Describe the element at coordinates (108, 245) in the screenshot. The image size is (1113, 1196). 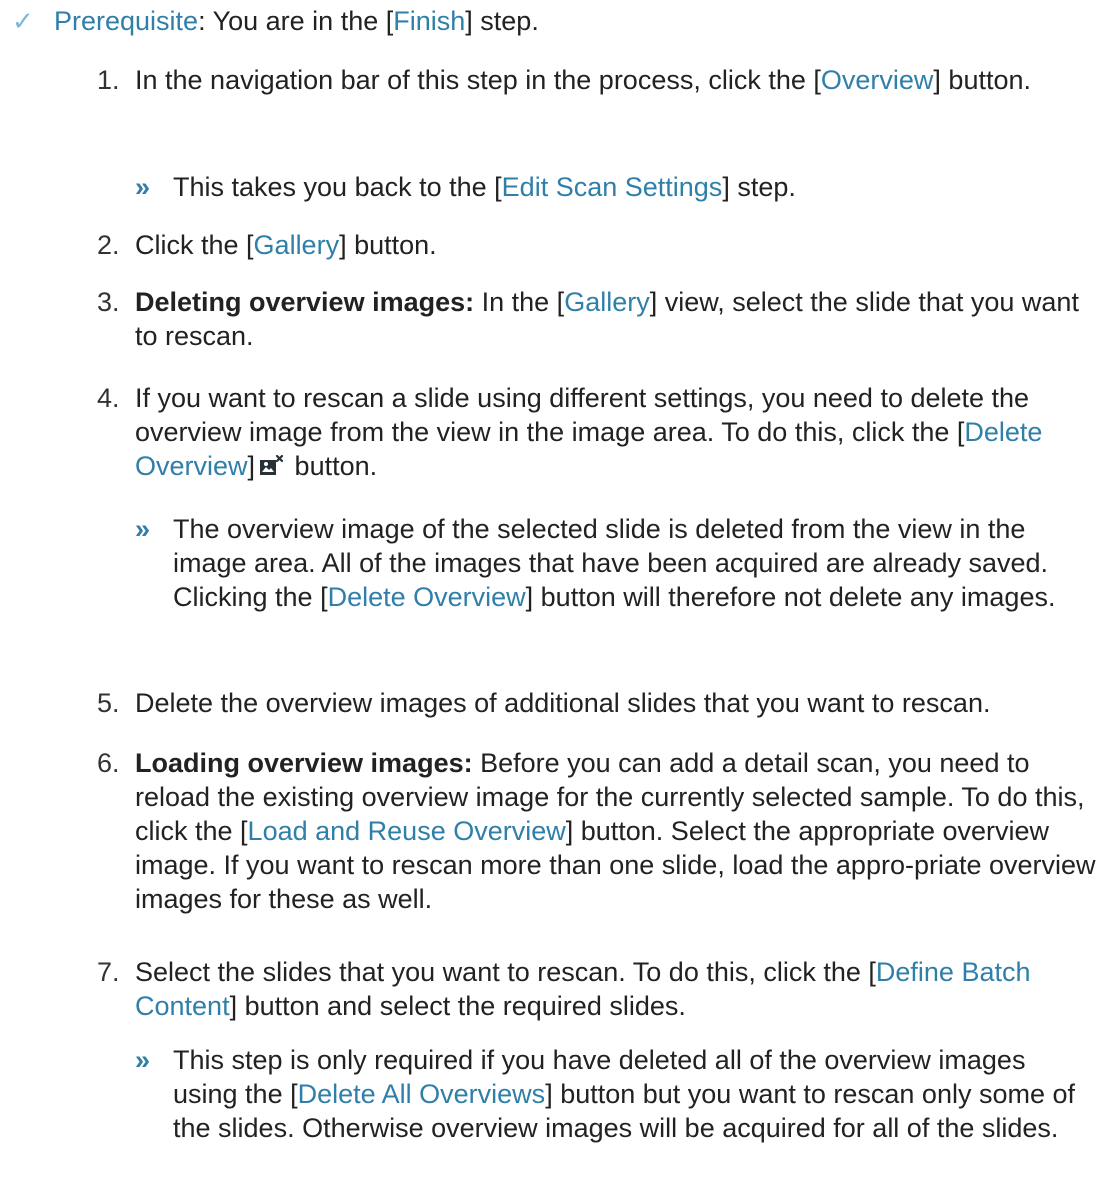
I see `step-number: 2.` at that location.